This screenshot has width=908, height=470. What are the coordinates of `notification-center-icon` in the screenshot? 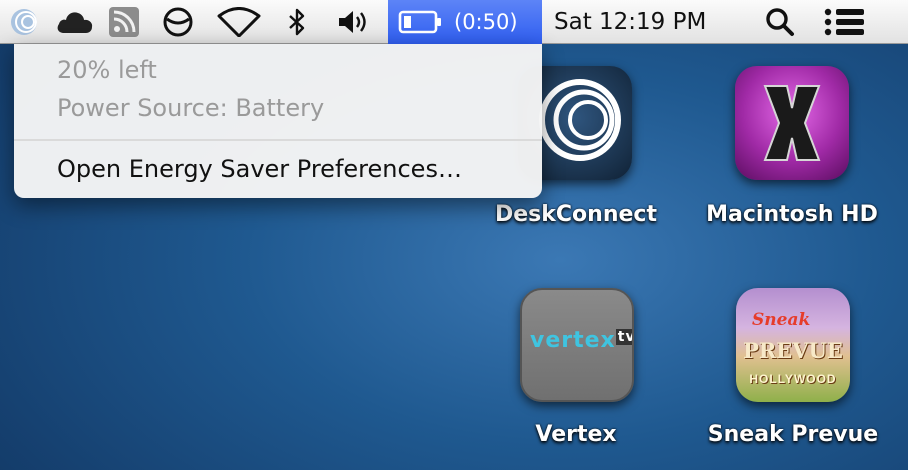 It's located at (845, 22).